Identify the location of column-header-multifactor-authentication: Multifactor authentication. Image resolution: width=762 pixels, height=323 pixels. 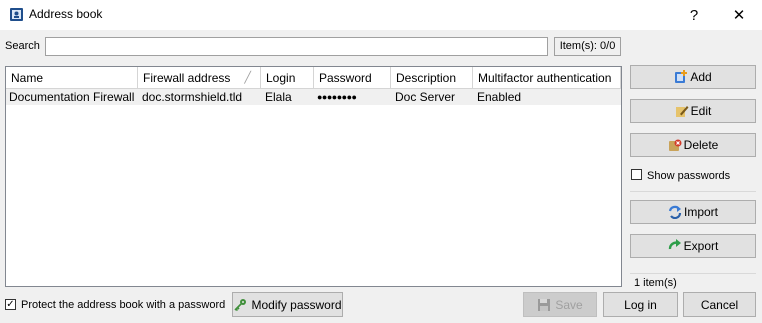
(547, 78).